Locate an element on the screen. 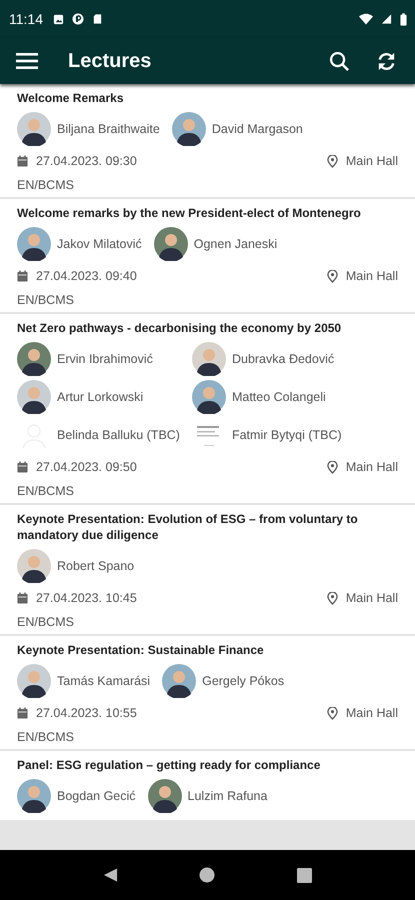 This screenshot has height=900, width=415. lecture-card: Panel: ESG regulation – getting ready for compliance Bogdan Gecić Lulzim Rafuna is located at coordinates (207, 785).